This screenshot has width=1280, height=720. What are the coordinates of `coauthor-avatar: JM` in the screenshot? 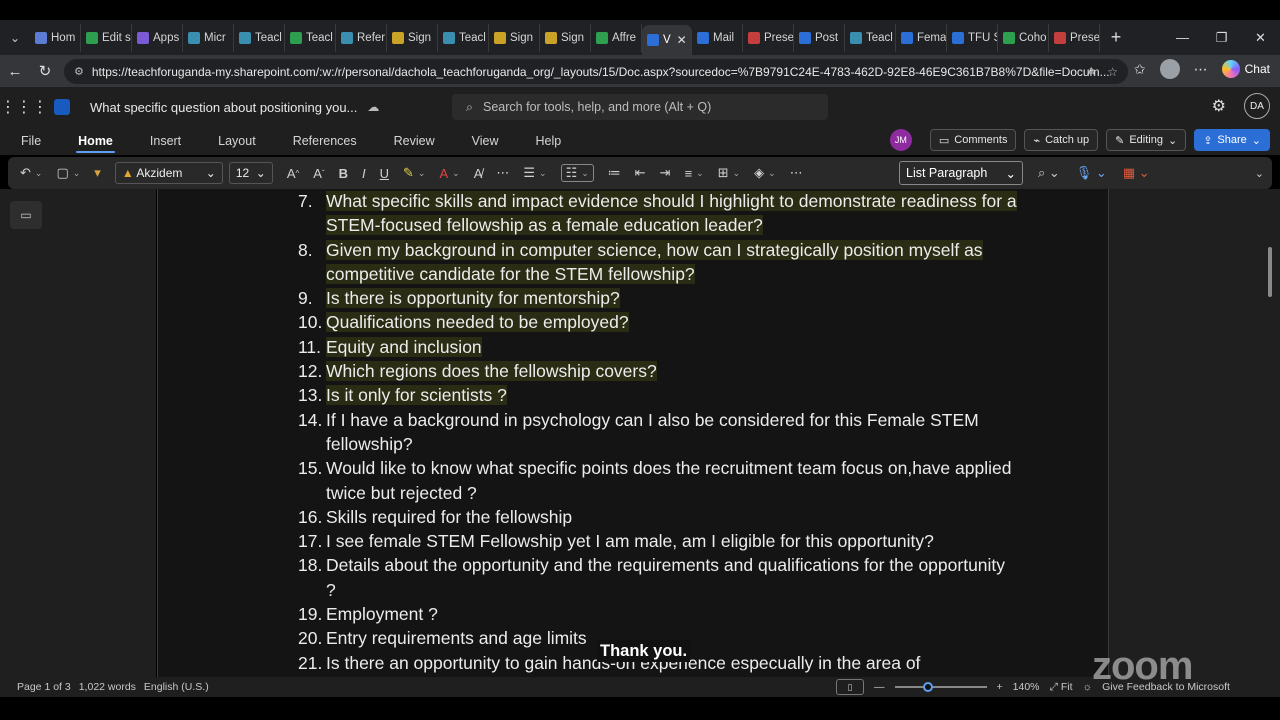 It's located at (900, 140).